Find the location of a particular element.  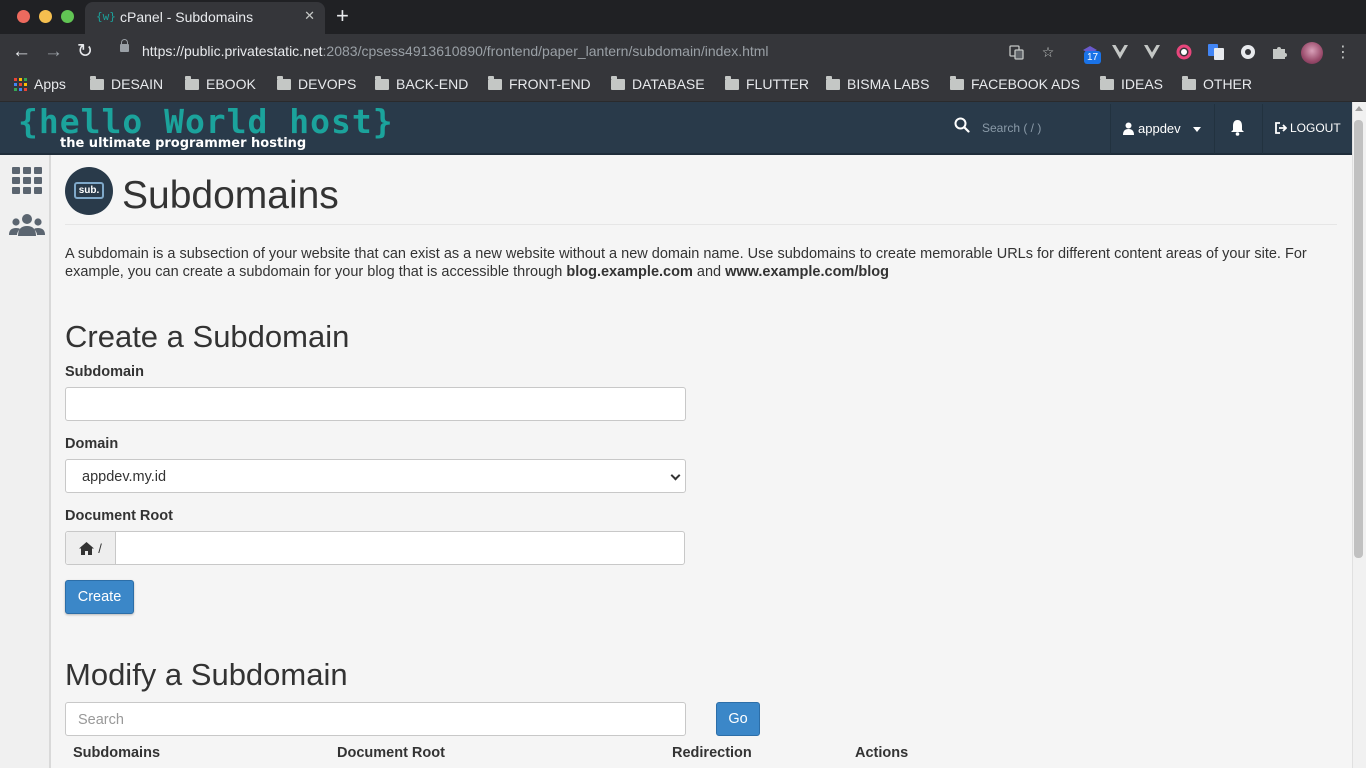

description-example-2: www.example.com/blog is located at coordinates (807, 272).